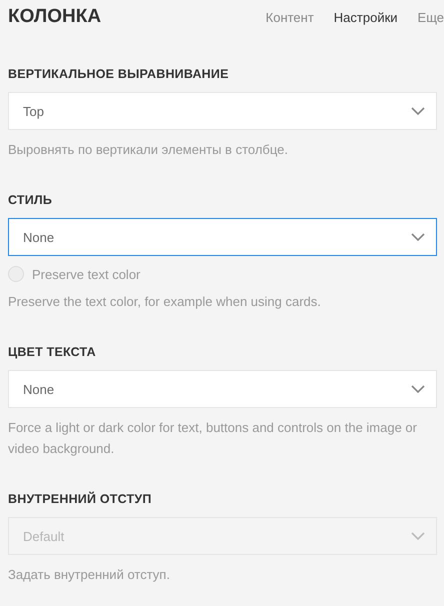 The height and width of the screenshot is (606, 444). I want to click on help-text: Force a light or dark color for text, buttons and controls on the image or video background., so click(213, 438).